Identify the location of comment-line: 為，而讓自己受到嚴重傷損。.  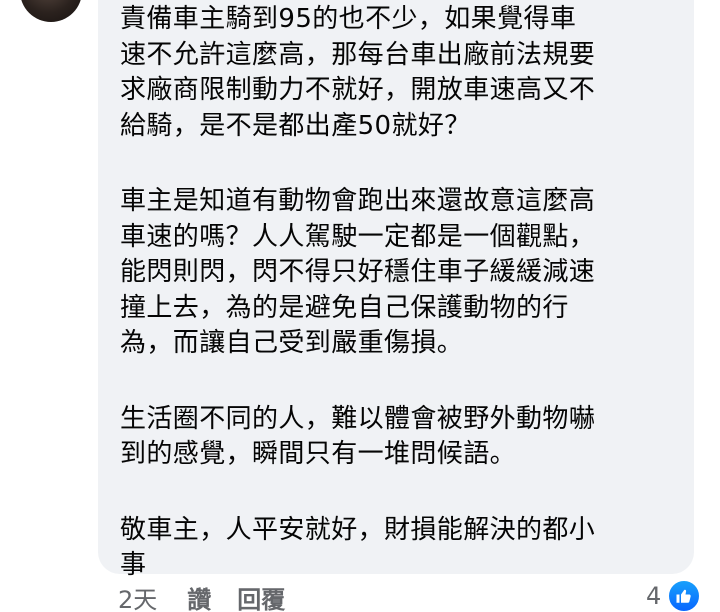
(292, 343).